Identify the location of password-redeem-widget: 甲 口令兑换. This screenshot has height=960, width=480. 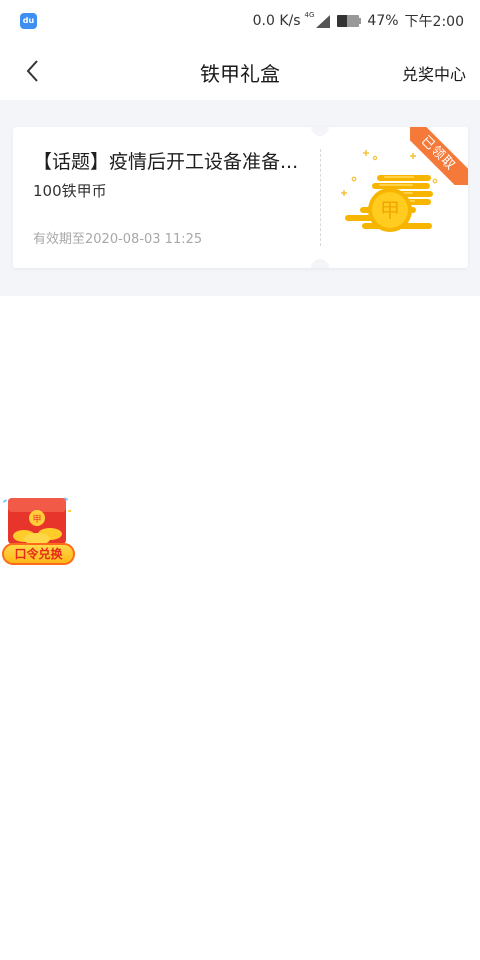
(39, 531).